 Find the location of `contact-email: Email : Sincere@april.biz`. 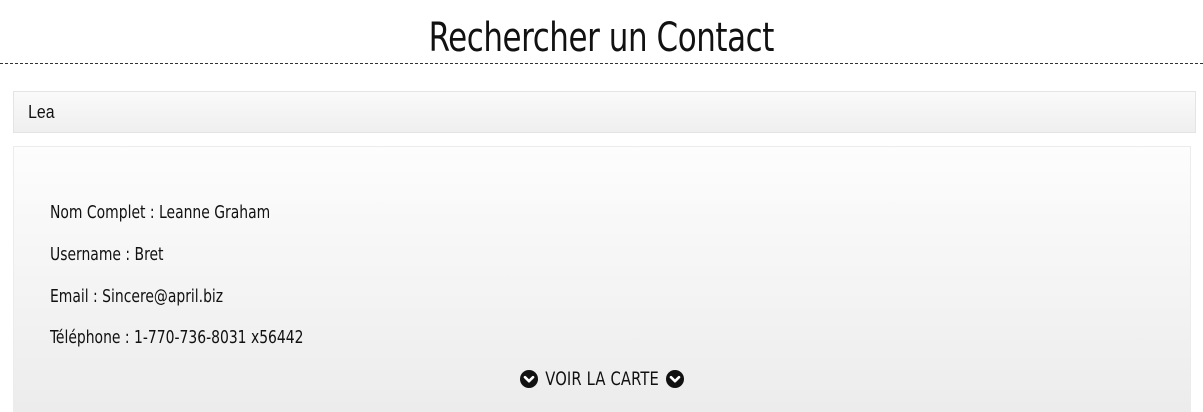

contact-email: Email : Sincere@april.biz is located at coordinates (137, 296).